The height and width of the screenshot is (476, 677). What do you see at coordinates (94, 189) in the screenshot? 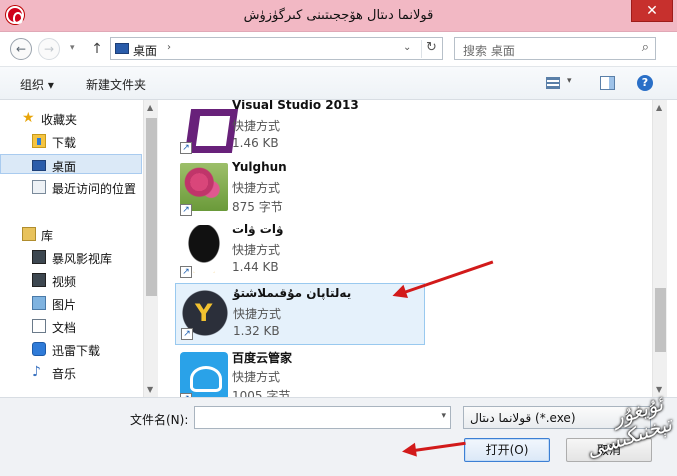
I see `nav-label: 最近访问的位置` at bounding box center [94, 189].